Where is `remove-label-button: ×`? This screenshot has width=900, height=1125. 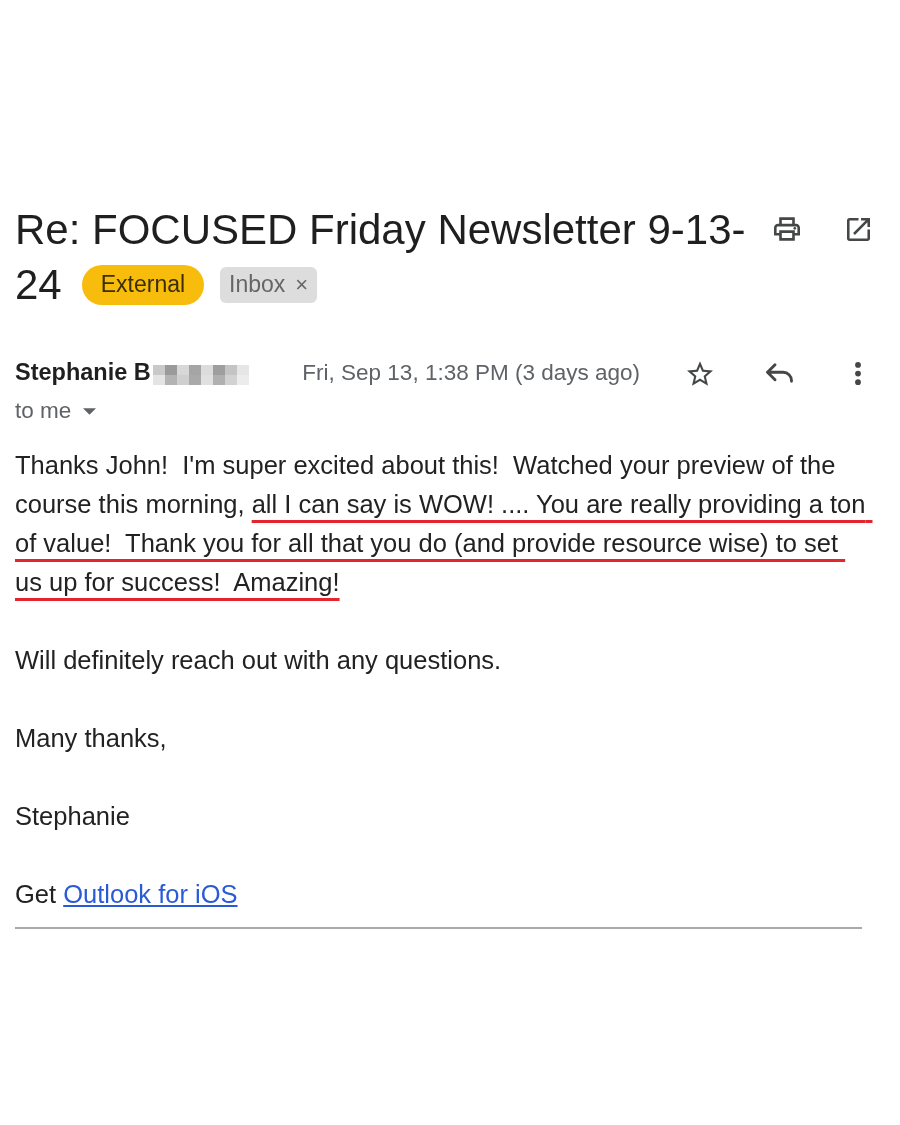
remove-label-button: × is located at coordinates (302, 284).